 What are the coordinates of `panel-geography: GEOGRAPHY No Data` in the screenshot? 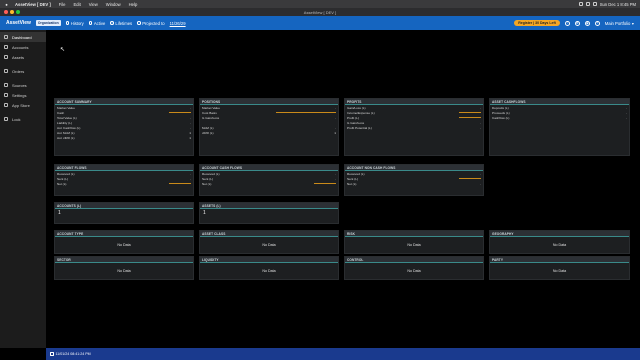 It's located at (559, 242).